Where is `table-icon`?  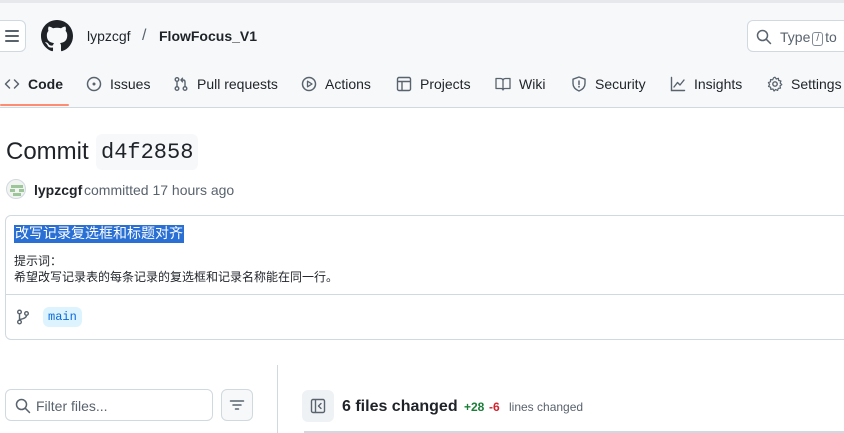
table-icon is located at coordinates (404, 84).